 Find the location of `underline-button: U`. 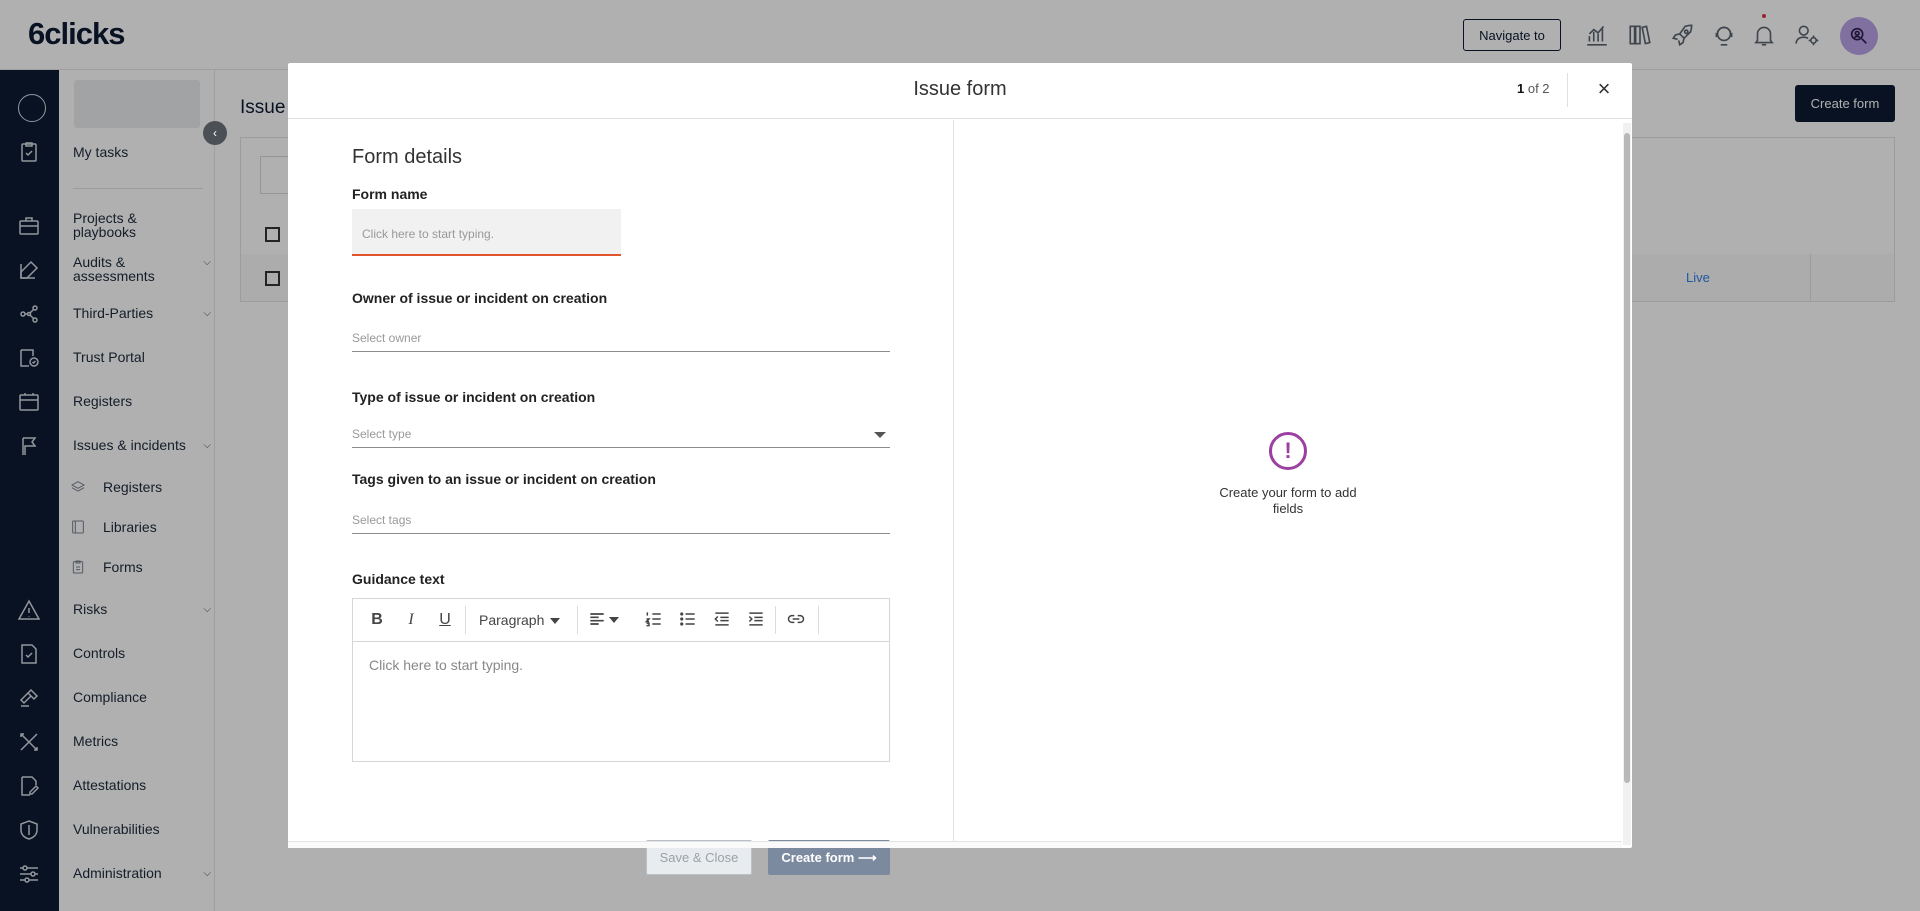

underline-button: U is located at coordinates (445, 620).